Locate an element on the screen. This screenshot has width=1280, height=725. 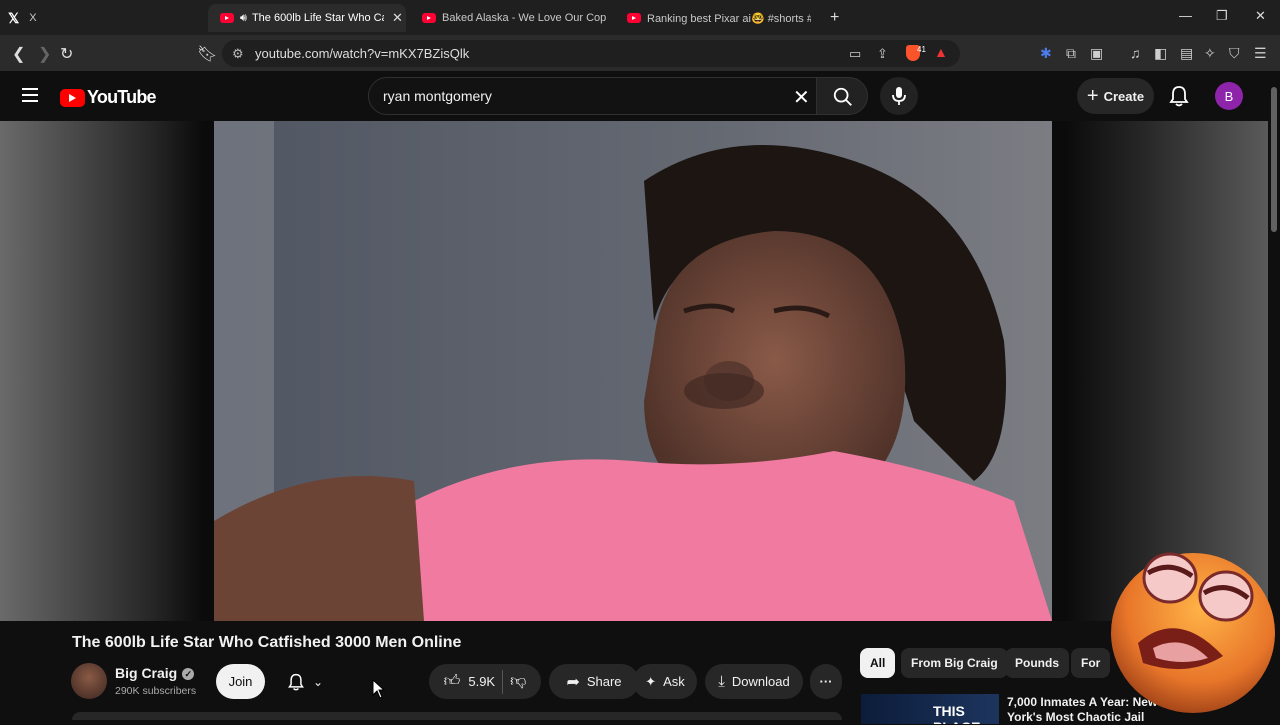
brave-rewards-icon: ▲ is located at coordinates (941, 52).